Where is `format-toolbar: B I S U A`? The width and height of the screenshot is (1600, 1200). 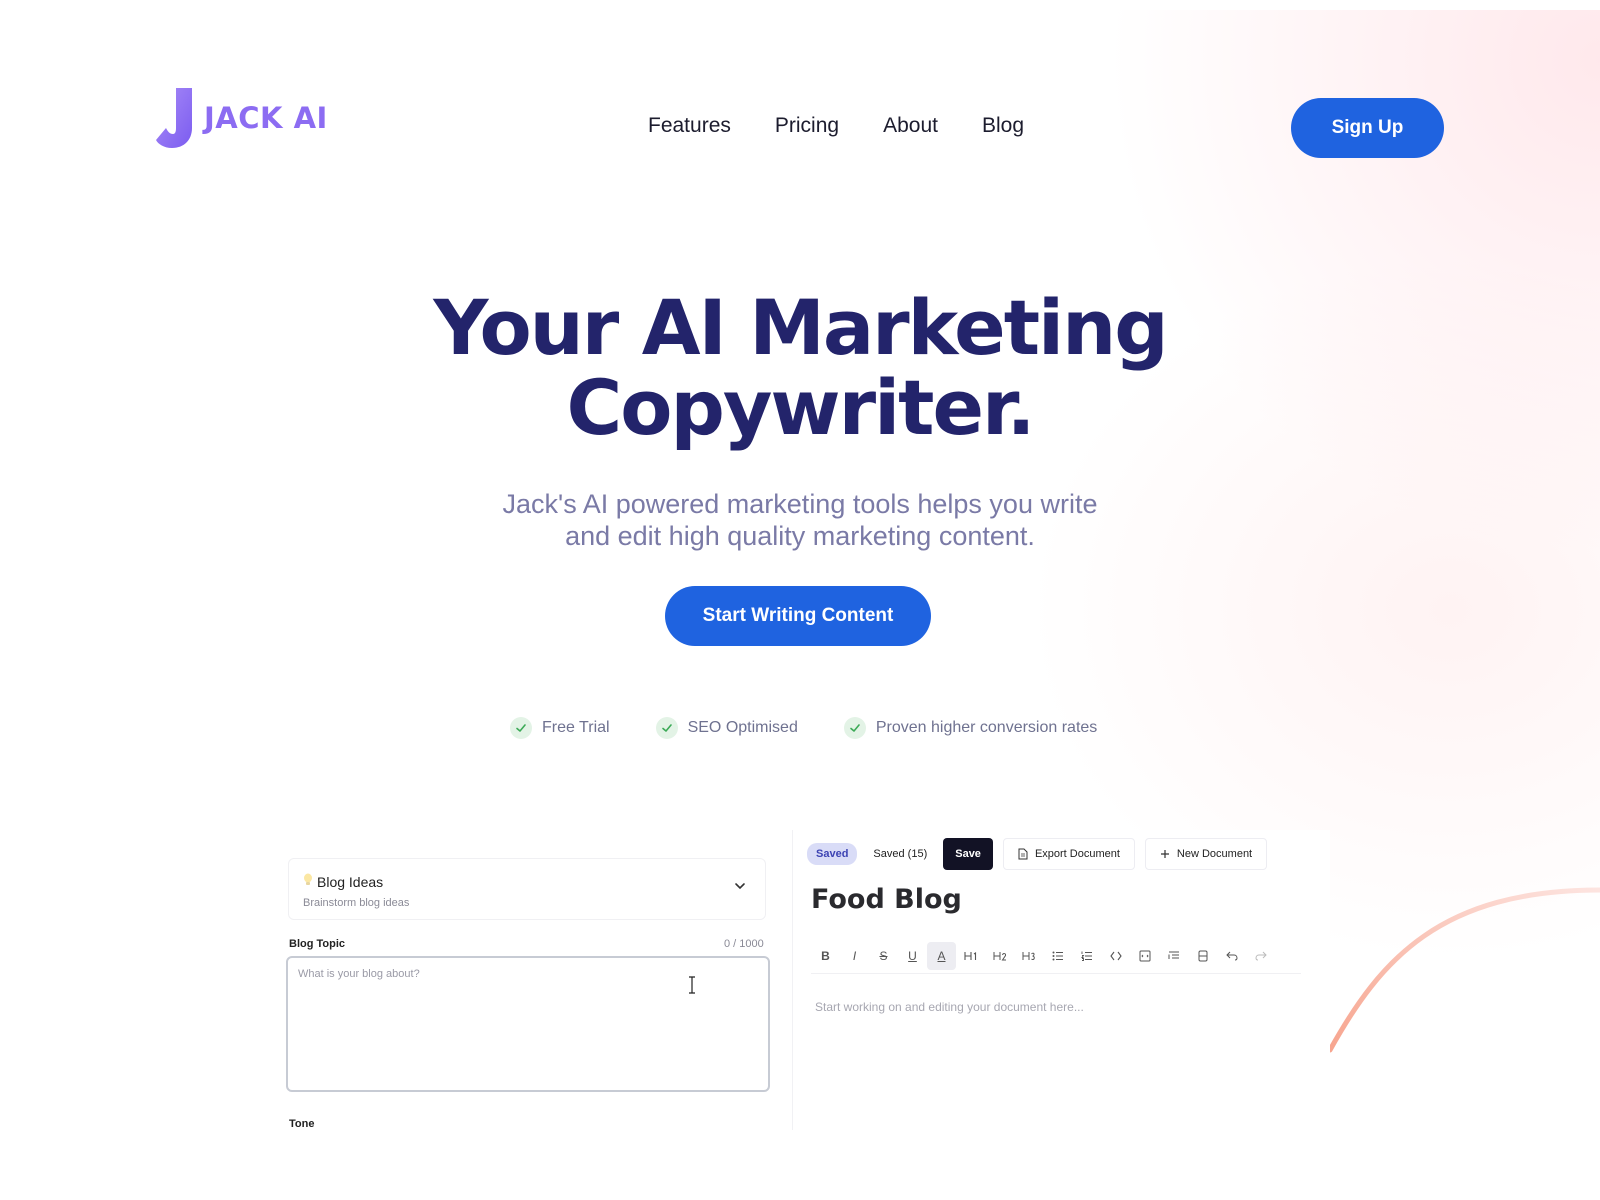
format-toolbar: B I S U A is located at coordinates (1056, 956).